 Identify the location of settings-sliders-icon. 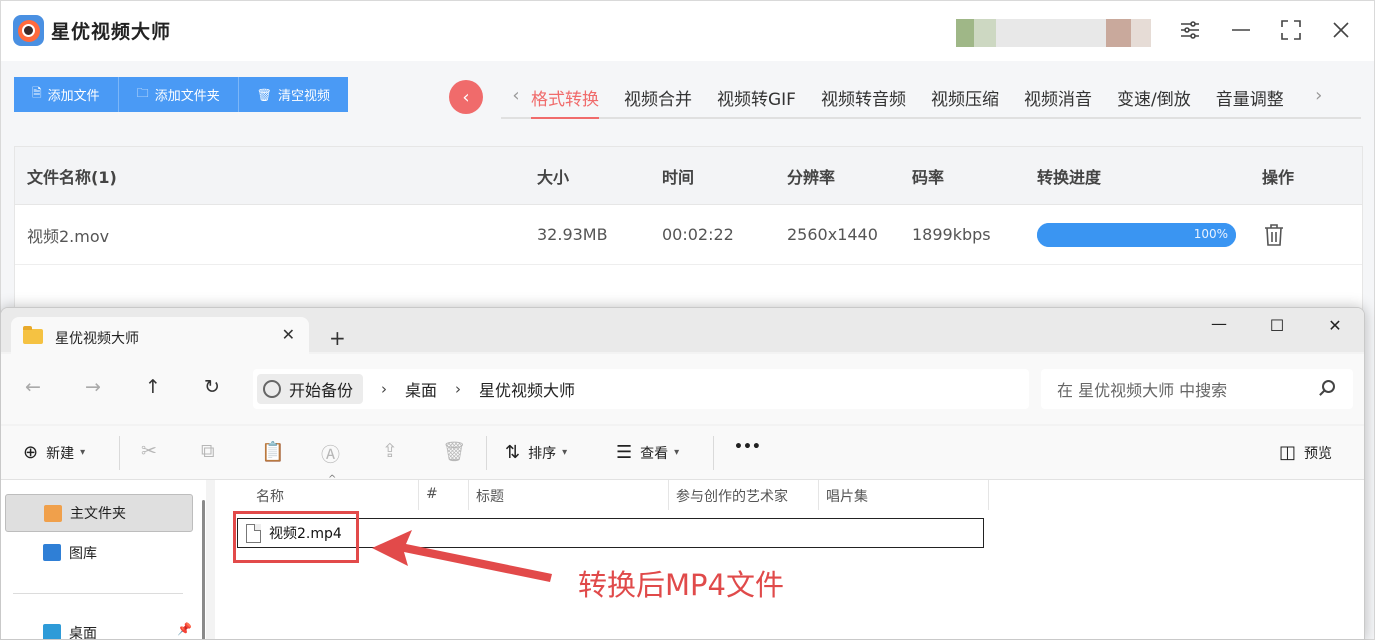
(1190, 30).